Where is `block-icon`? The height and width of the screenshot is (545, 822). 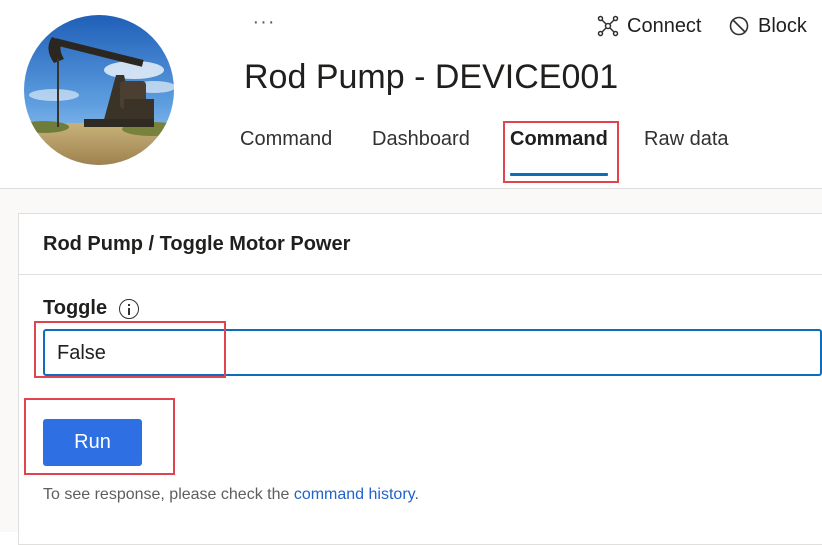
block-icon is located at coordinates (739, 26).